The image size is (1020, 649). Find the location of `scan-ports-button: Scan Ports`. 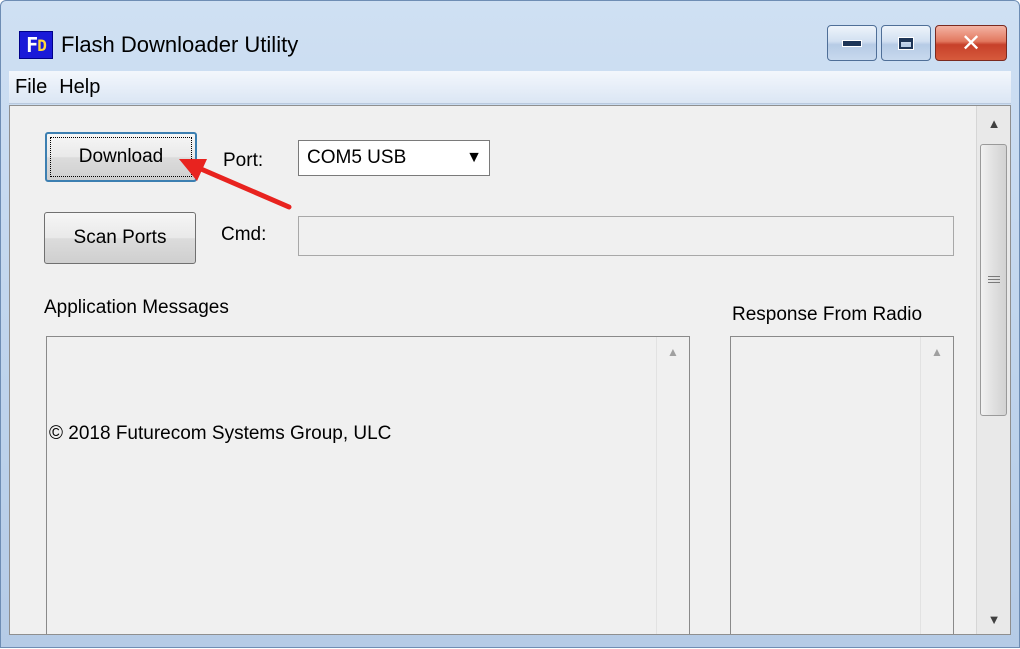

scan-ports-button: Scan Ports is located at coordinates (120, 238).